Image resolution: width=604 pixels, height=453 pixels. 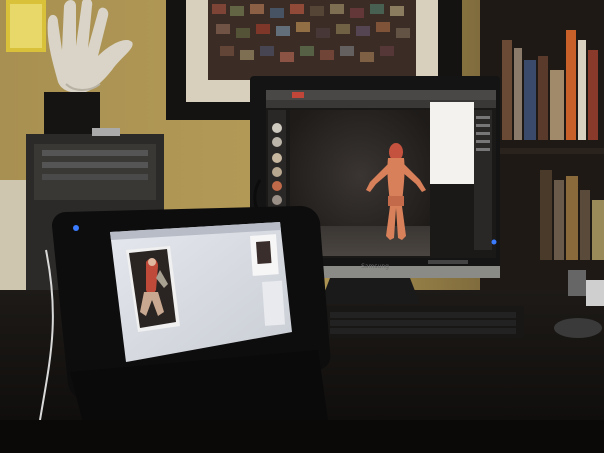 What do you see at coordinates (577, 283) in the screenshot?
I see `desk-object-right` at bounding box center [577, 283].